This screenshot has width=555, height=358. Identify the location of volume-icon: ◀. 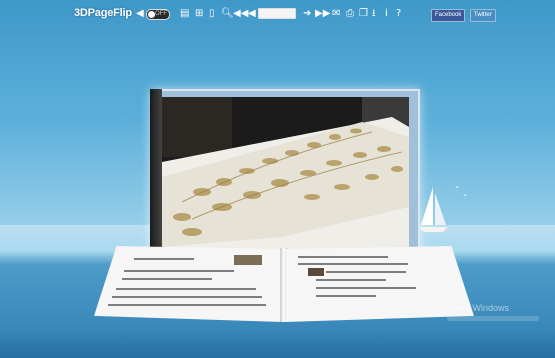
(140, 14).